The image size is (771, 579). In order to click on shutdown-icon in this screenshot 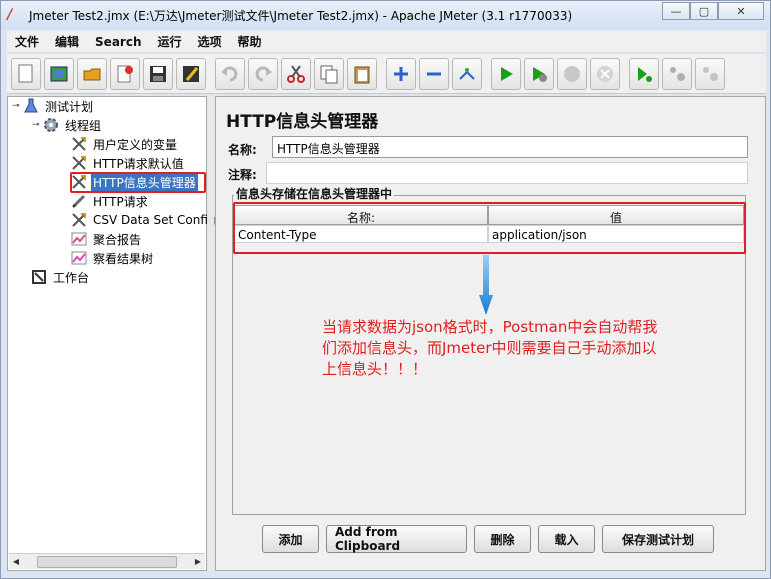, I will do `click(605, 73)`.